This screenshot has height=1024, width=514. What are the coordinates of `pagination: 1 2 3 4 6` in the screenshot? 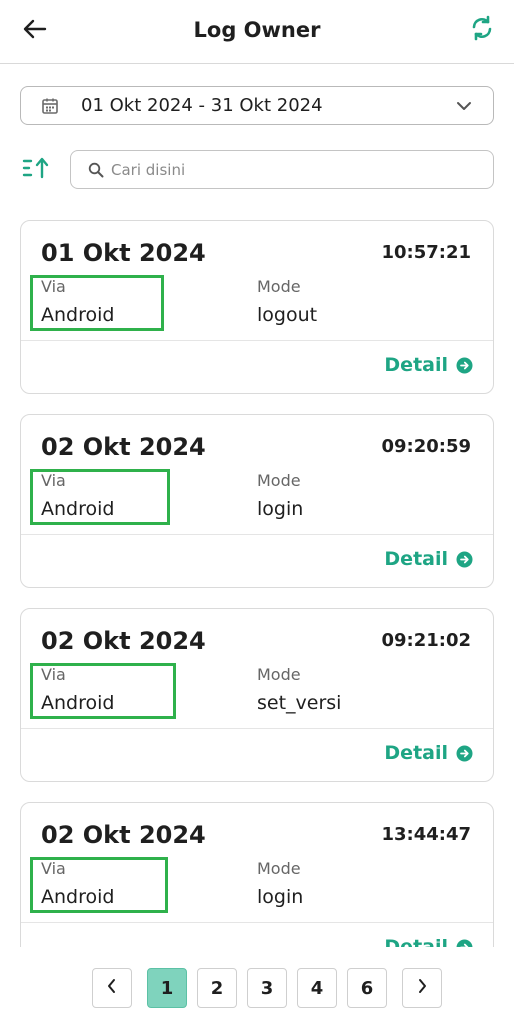 It's located at (257, 988).